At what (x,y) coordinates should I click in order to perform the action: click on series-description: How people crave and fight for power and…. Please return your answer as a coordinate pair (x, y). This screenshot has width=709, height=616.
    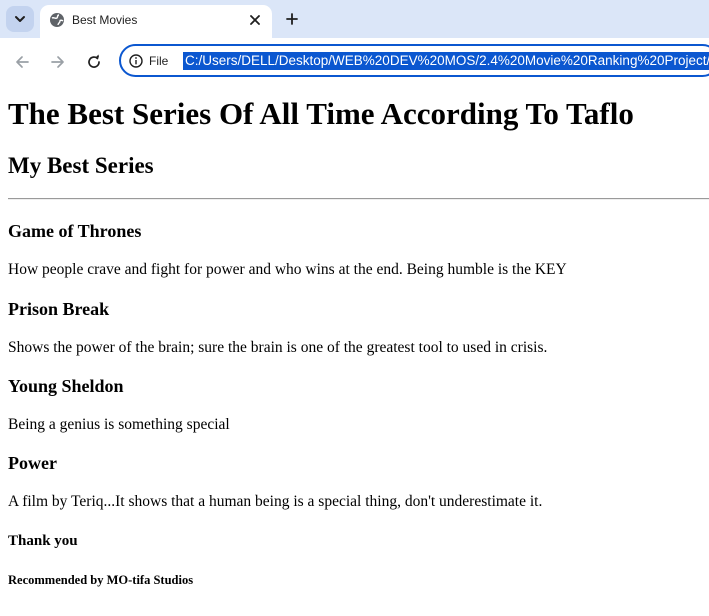
    Looking at the image, I should click on (287, 269).